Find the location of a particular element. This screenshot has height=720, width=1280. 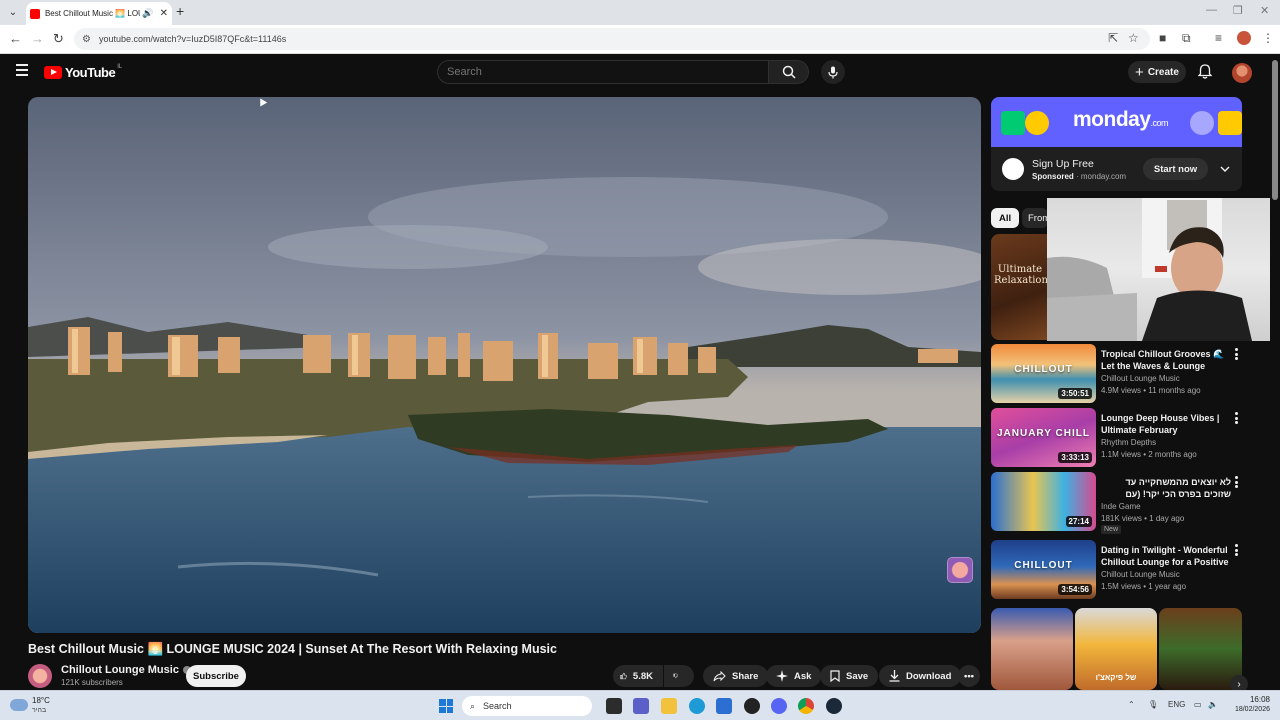

reload-icon: ↻ is located at coordinates (58, 39).